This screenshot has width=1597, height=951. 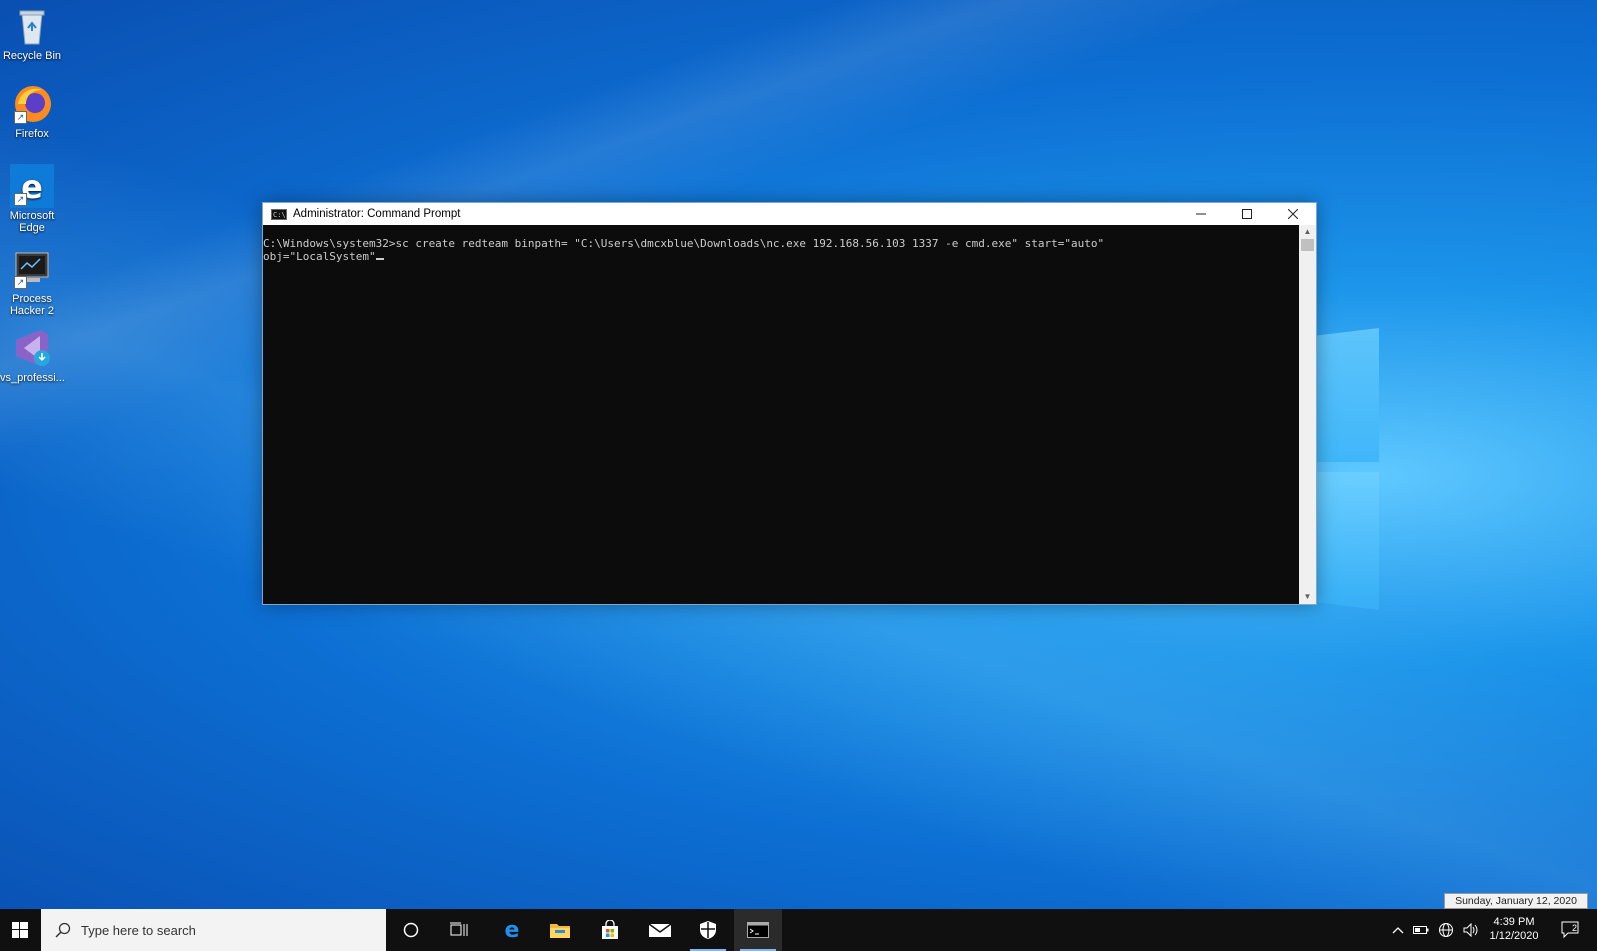 I want to click on task-view-icon, so click(x=459, y=929).